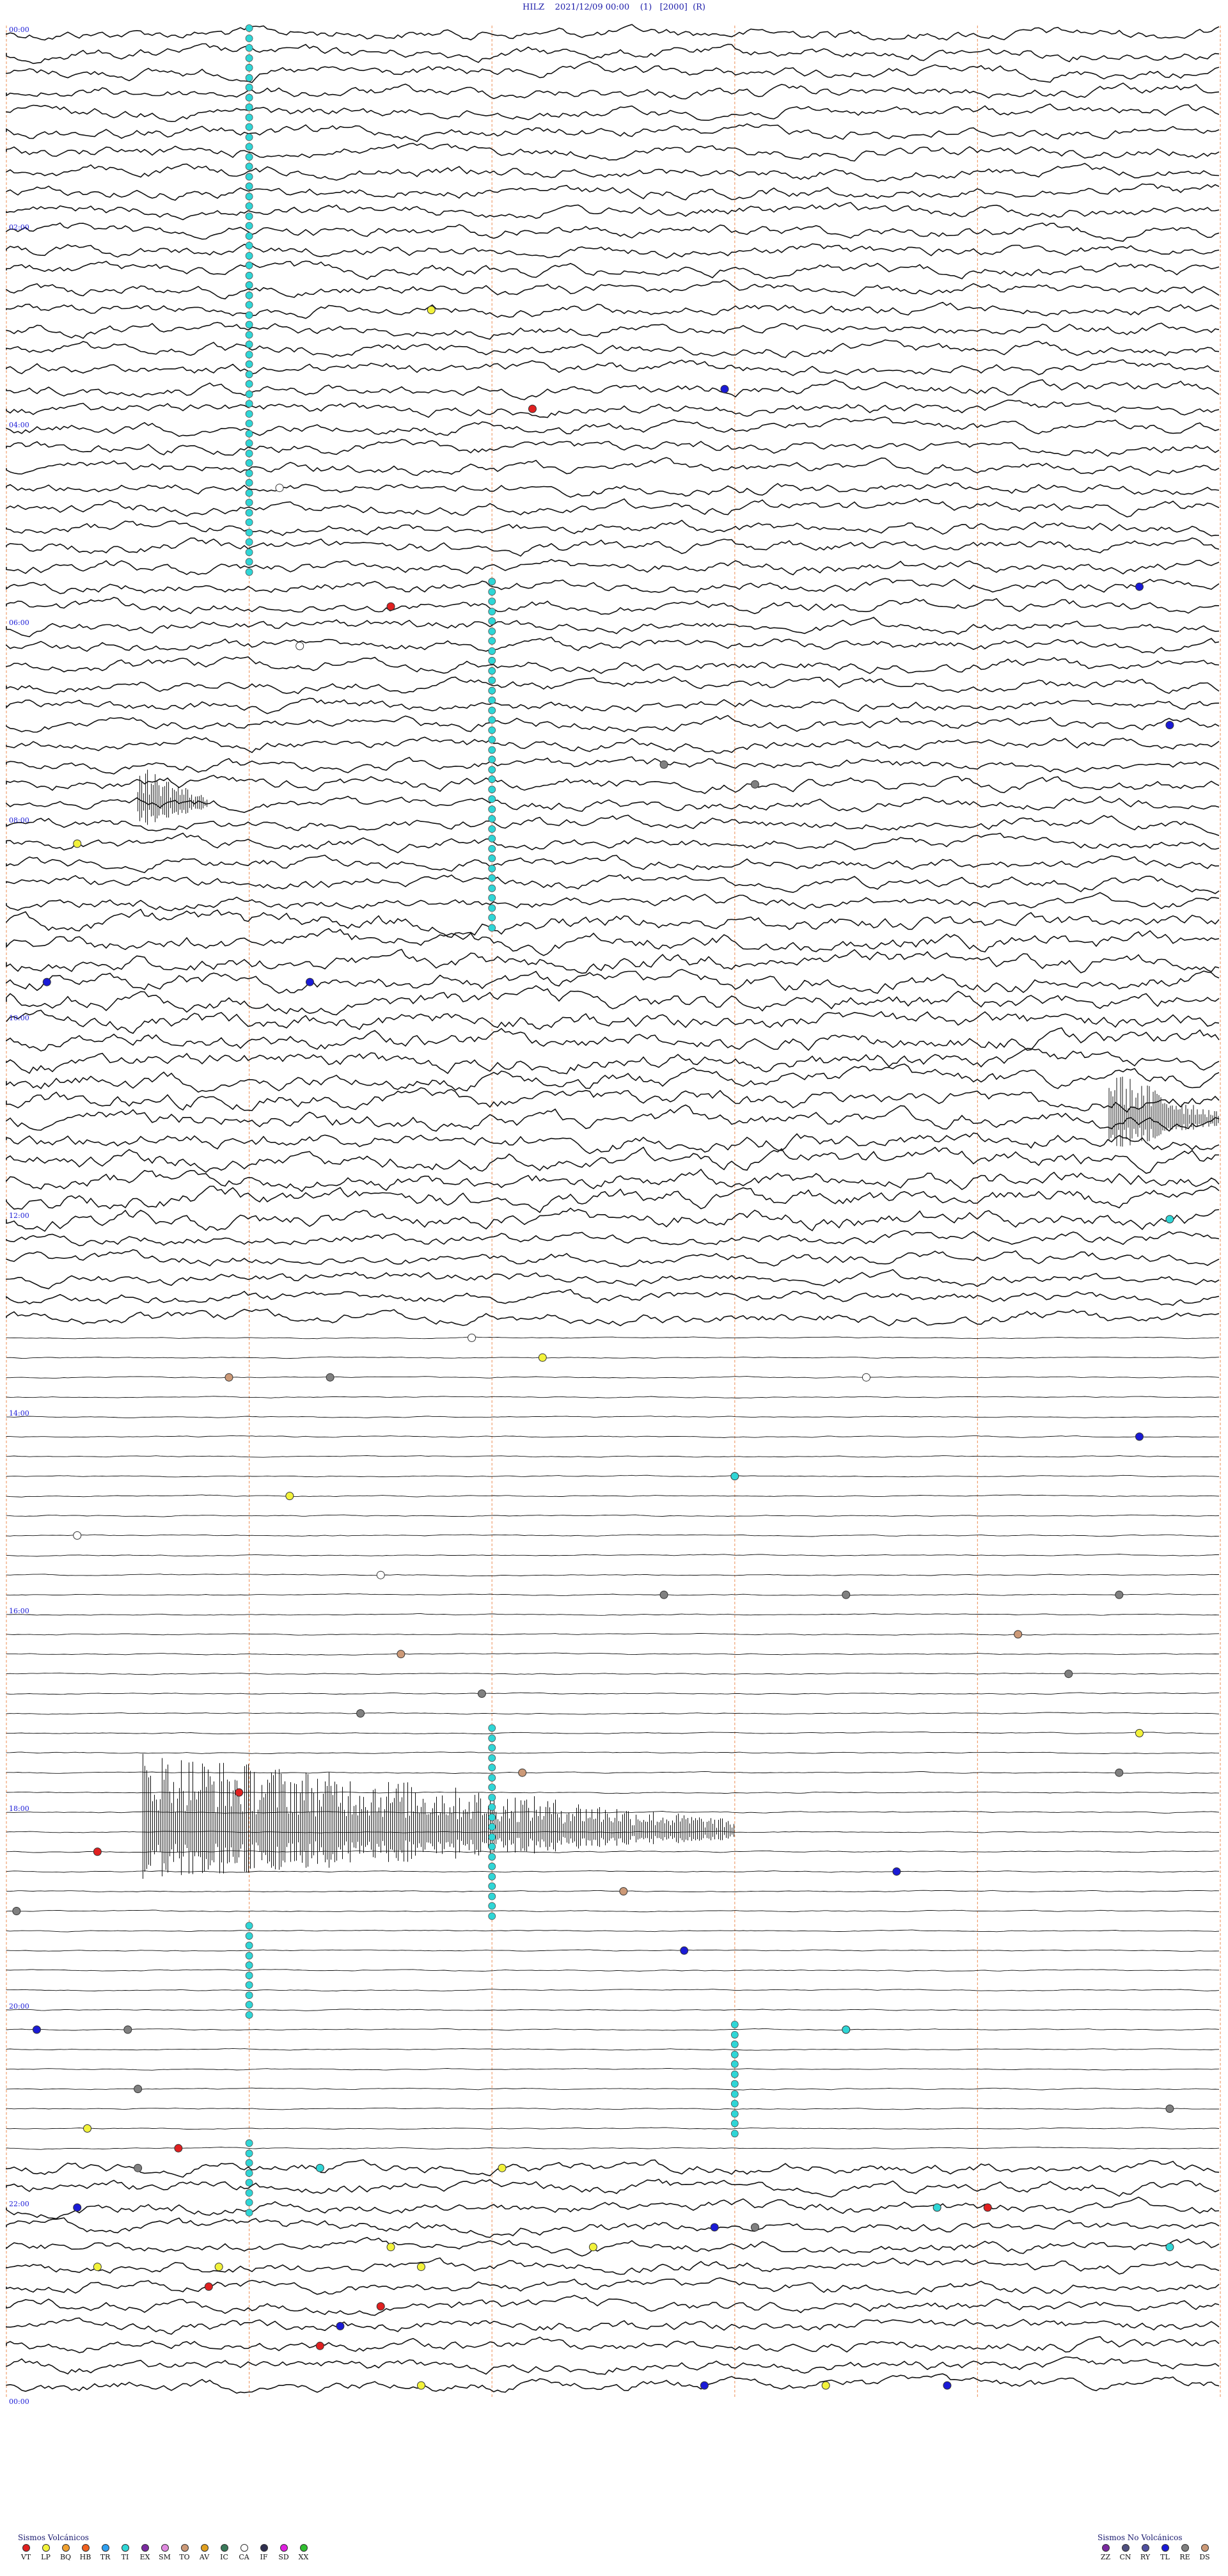 This screenshot has height=2576, width=1228. Describe the element at coordinates (19, 820) in the screenshot. I see `time-label: 08:00` at that location.